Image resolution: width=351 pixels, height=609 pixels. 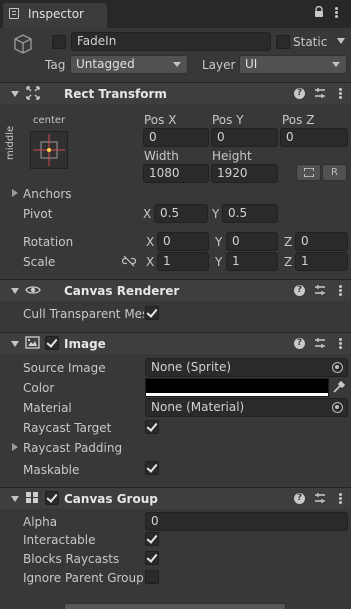 What do you see at coordinates (310, 42) in the screenshot?
I see `static-label: Static` at bounding box center [310, 42].